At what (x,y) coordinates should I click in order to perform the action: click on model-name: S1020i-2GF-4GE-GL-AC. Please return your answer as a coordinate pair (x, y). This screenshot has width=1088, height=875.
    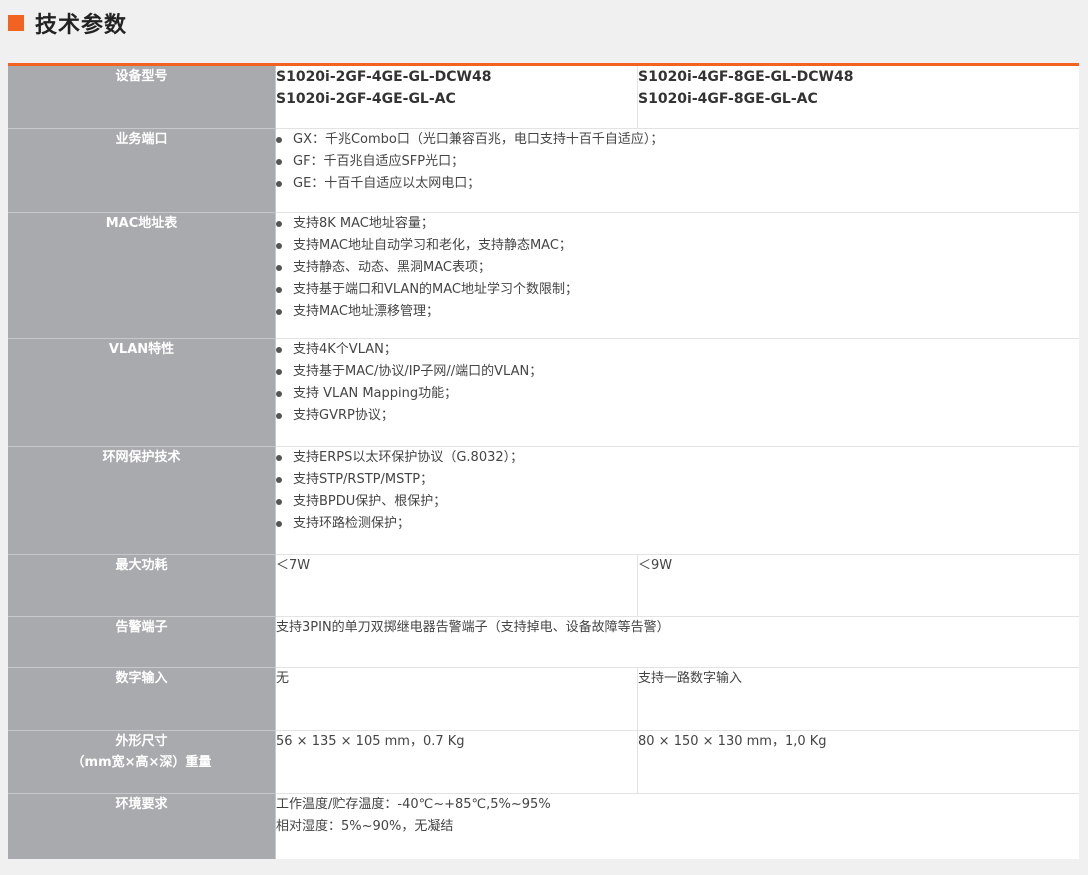
    Looking at the image, I should click on (366, 99).